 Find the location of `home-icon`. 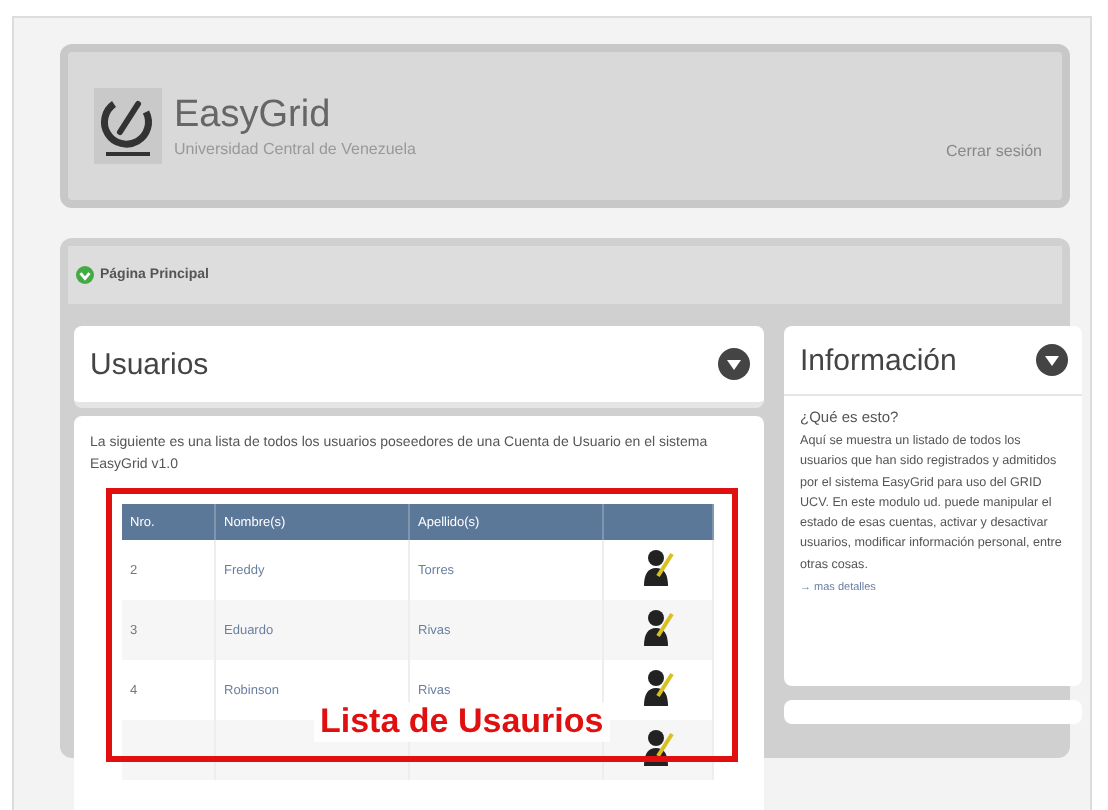

home-icon is located at coordinates (85, 275).